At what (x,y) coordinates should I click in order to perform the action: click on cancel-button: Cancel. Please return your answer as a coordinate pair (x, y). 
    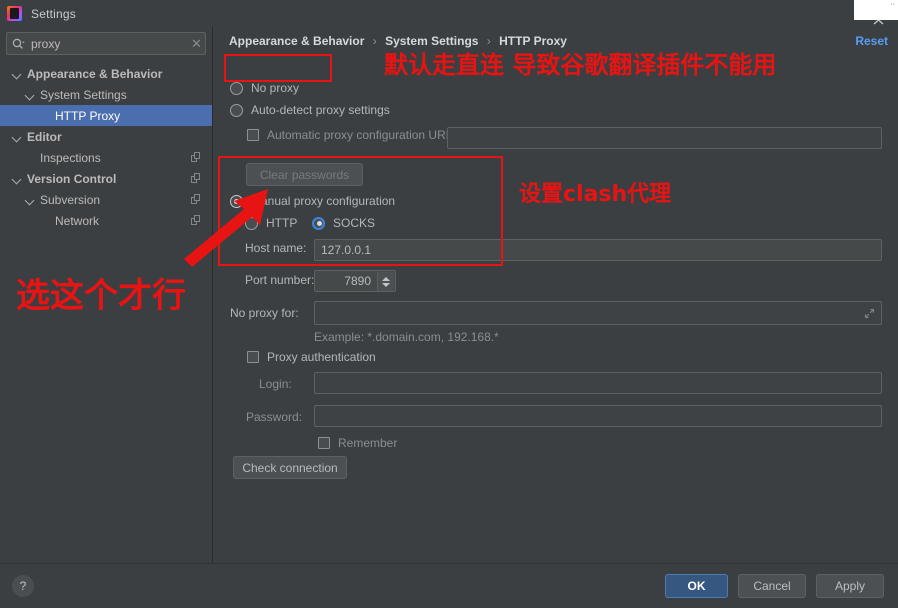
    Looking at the image, I should click on (772, 586).